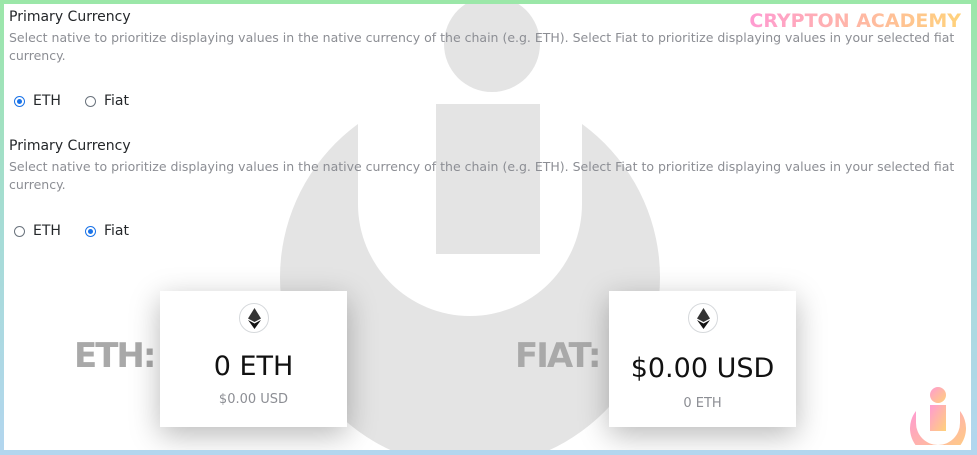  I want to click on secondary-balance: $0.00 USD, so click(253, 399).